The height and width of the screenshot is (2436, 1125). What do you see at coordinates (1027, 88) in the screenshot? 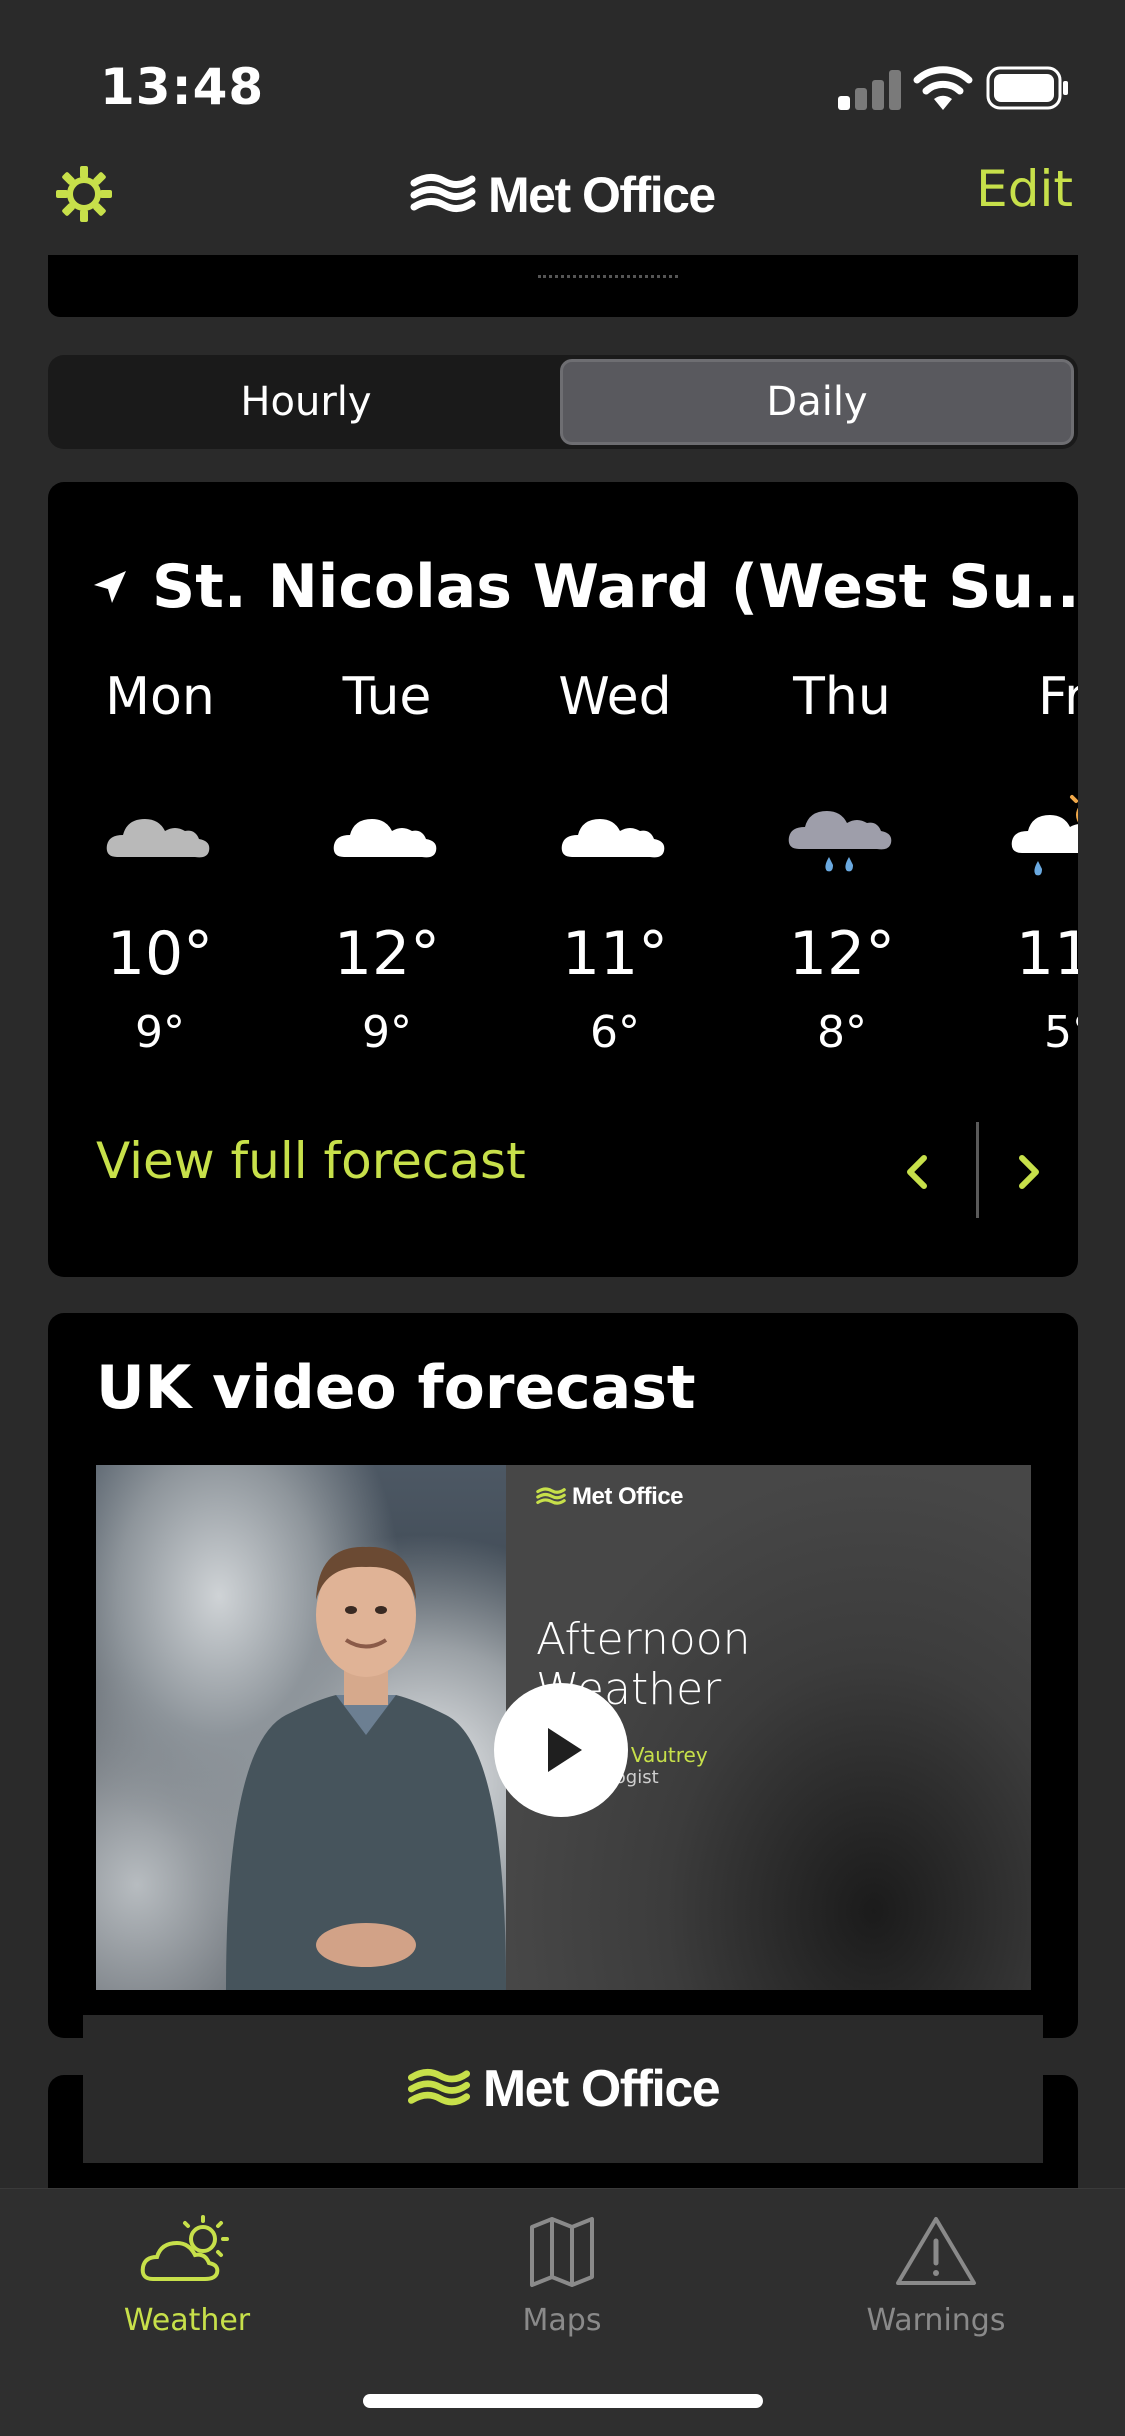
I see `battery-icon` at bounding box center [1027, 88].